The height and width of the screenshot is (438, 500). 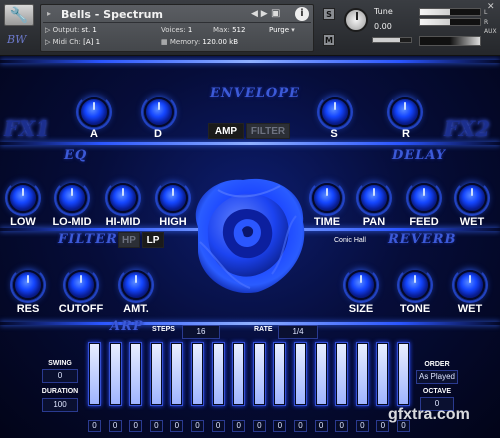 I want to click on rate-field: 1/4, so click(x=298, y=332).